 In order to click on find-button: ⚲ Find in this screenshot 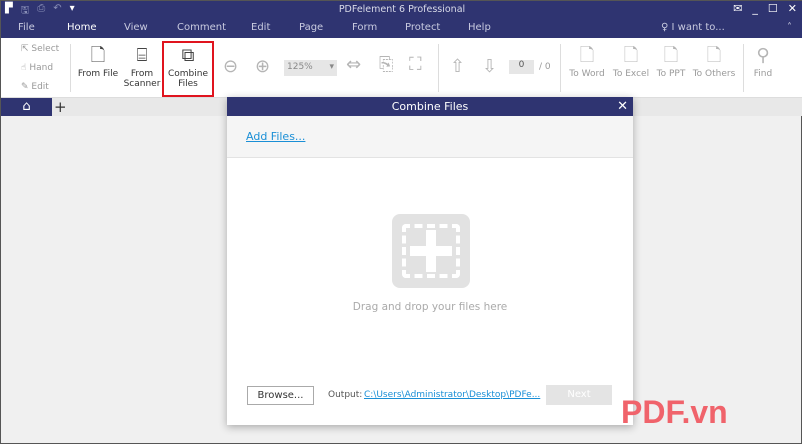, I will do `click(763, 62)`.